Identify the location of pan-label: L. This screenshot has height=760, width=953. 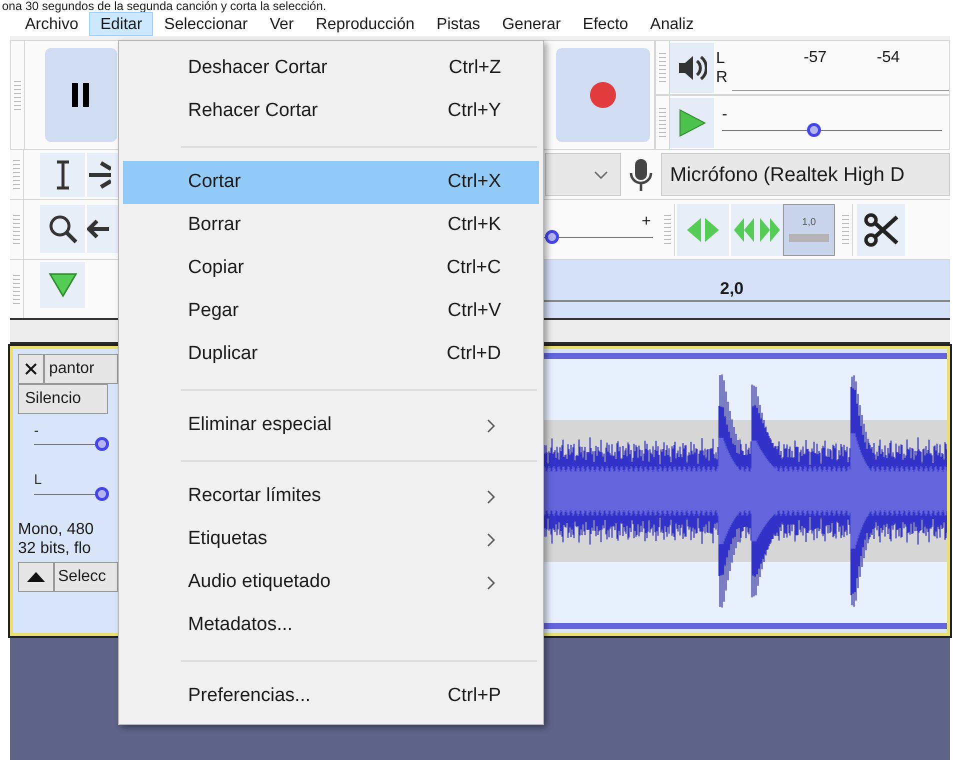
(38, 479).